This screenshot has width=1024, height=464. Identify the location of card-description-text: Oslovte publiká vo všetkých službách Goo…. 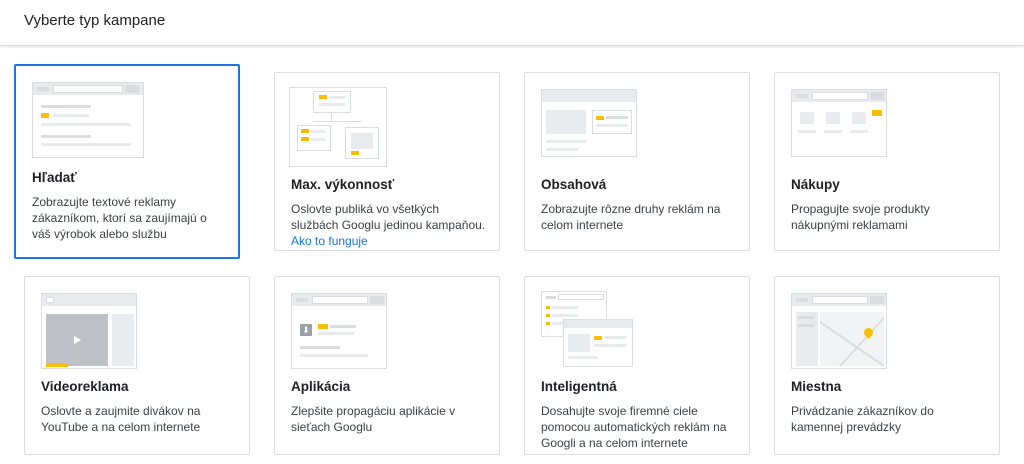
(388, 217).